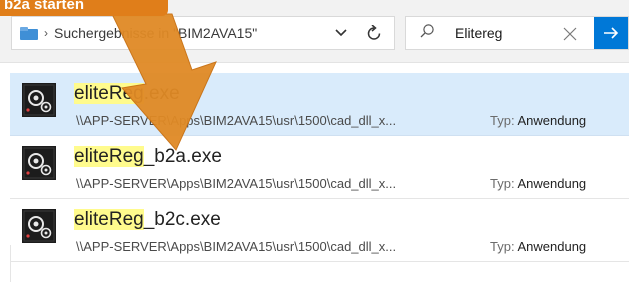  Describe the element at coordinates (427, 31) in the screenshot. I see `search-icon` at that location.